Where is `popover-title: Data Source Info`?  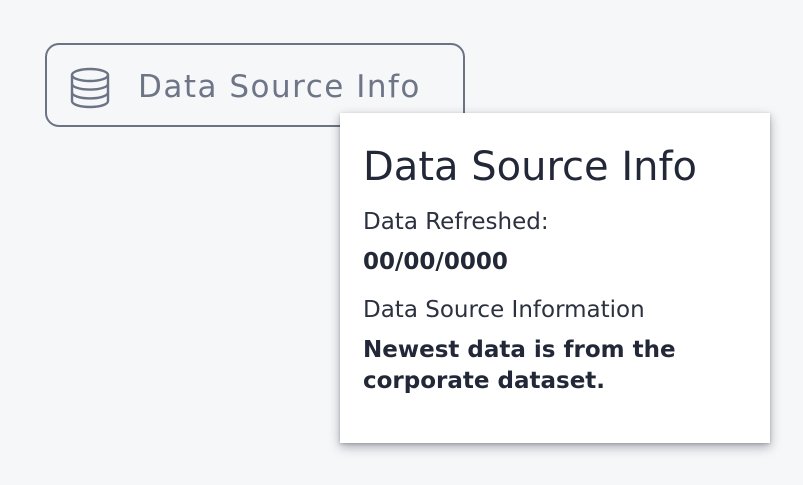 popover-title: Data Source Info is located at coordinates (530, 167).